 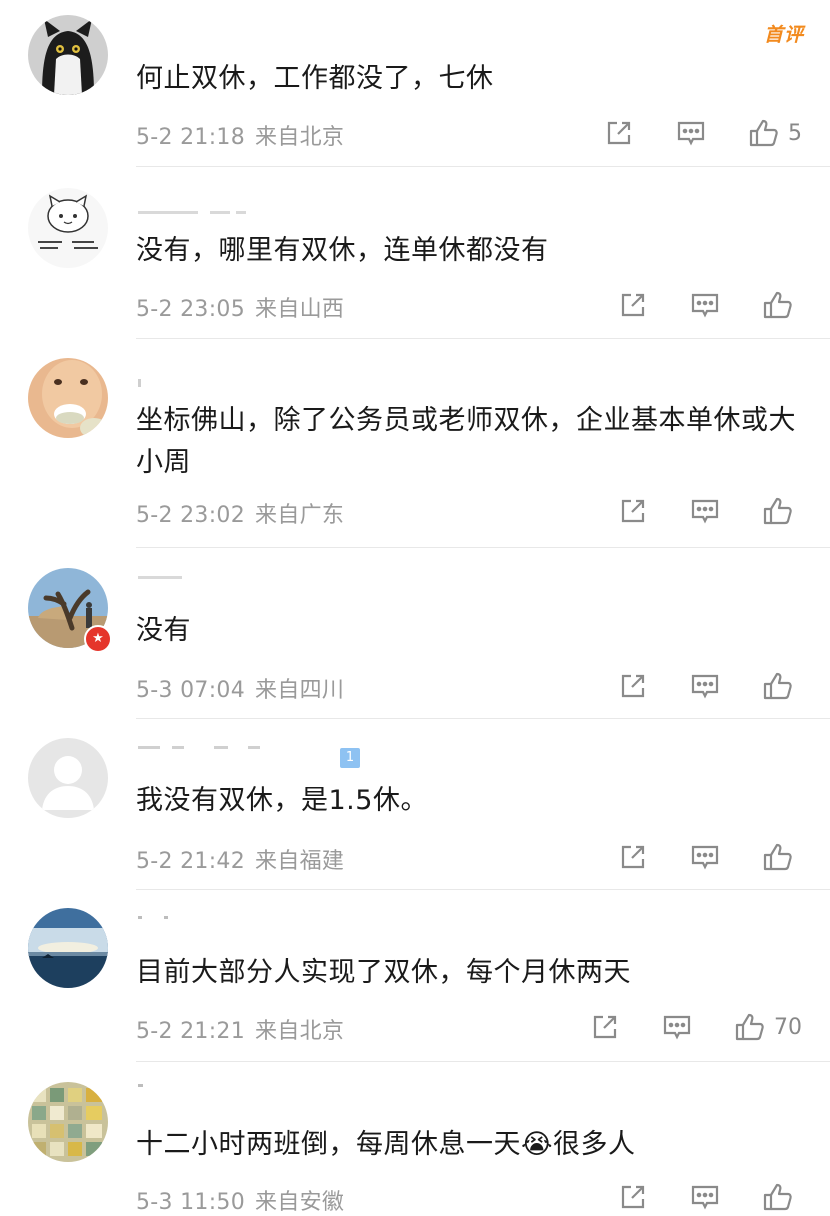 I want to click on comment-meta: 5-2 21:21 来自北京, so click(x=240, y=1029).